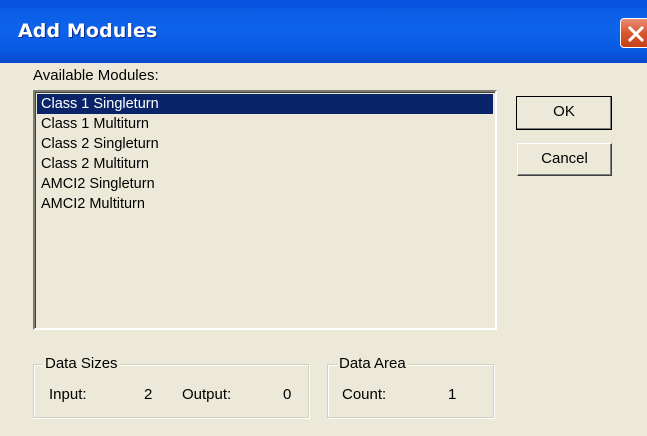 Image resolution: width=647 pixels, height=436 pixels. What do you see at coordinates (564, 113) in the screenshot?
I see `ok-button: OK` at bounding box center [564, 113].